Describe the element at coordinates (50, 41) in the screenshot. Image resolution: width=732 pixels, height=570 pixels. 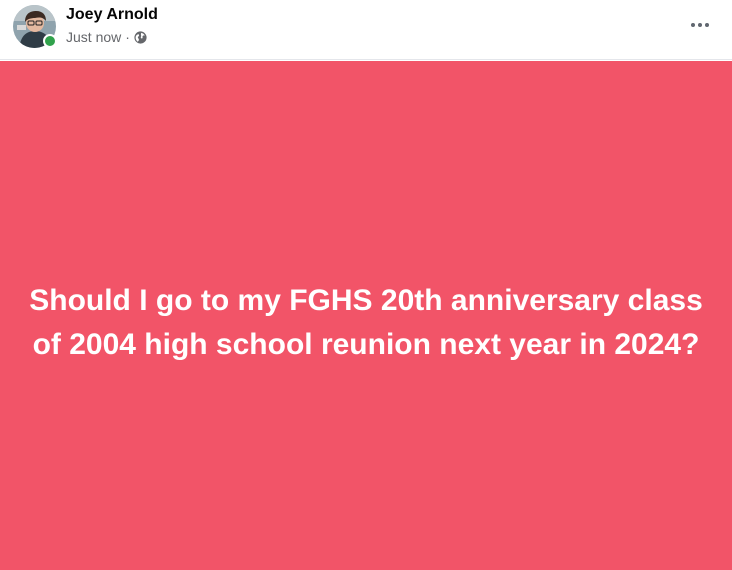
I see `online-status-indicator` at that location.